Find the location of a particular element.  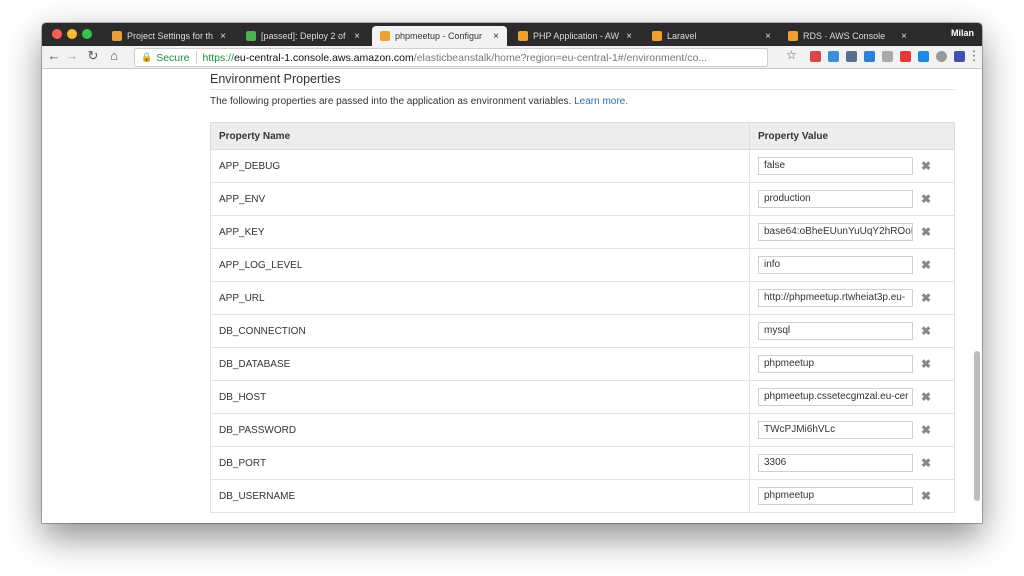

table-row: APP_LOG_LEVEL info ✖ is located at coordinates (582, 265).